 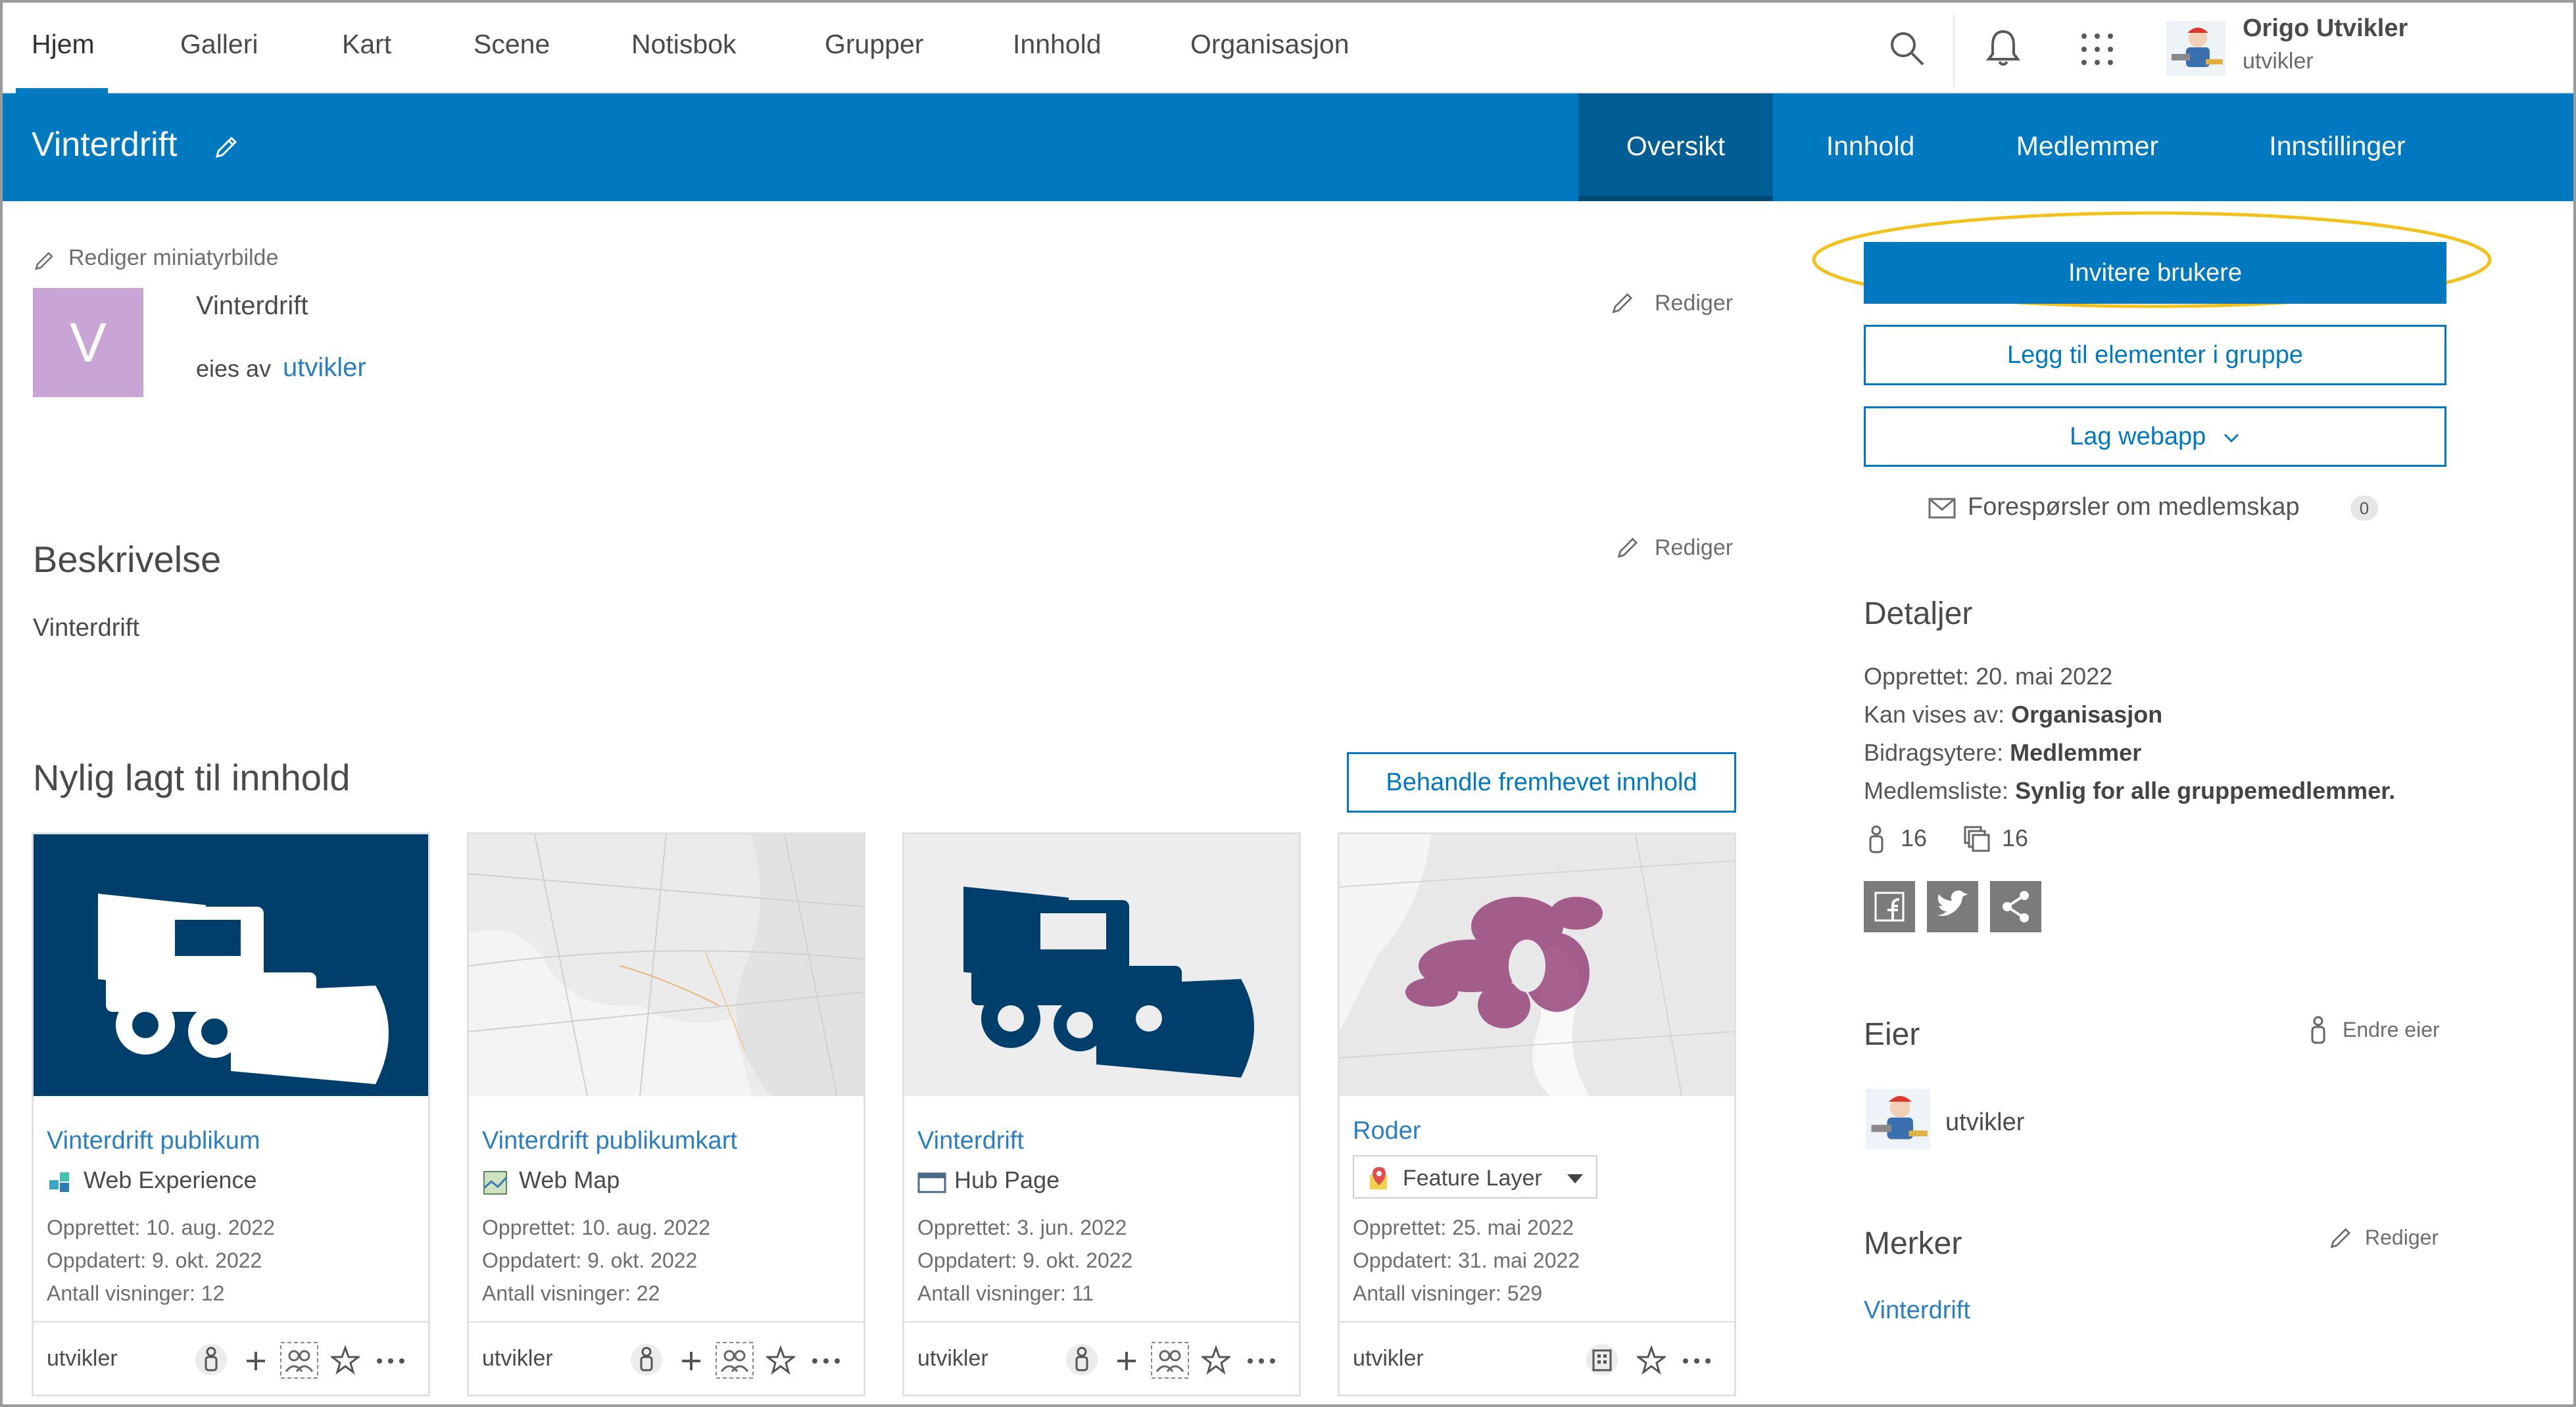 What do you see at coordinates (1007, 1179) in the screenshot?
I see `card-type: Hub Page` at bounding box center [1007, 1179].